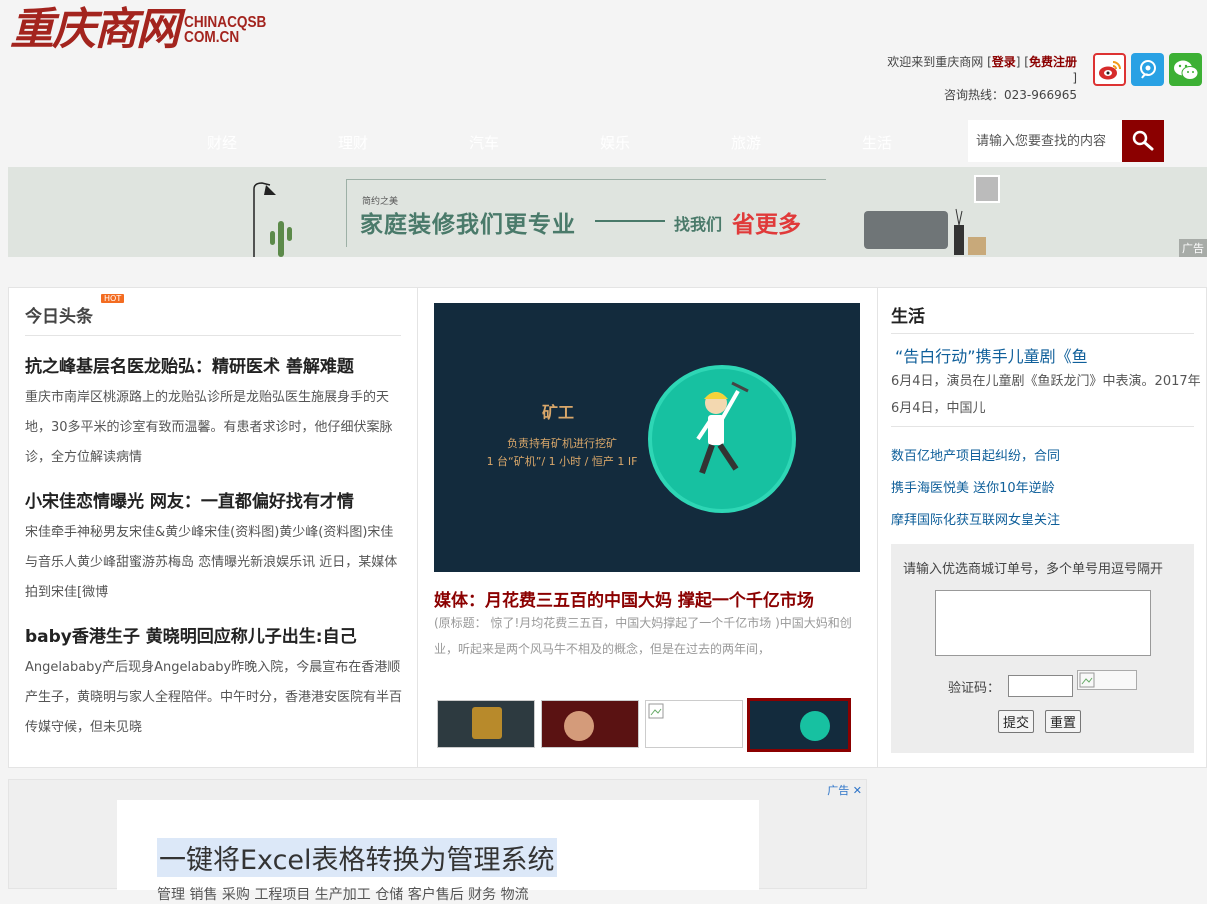 This screenshot has width=1207, height=904. I want to click on bottom-ad-headline: 一键将Excel表格转换为管理系统, so click(357, 857).